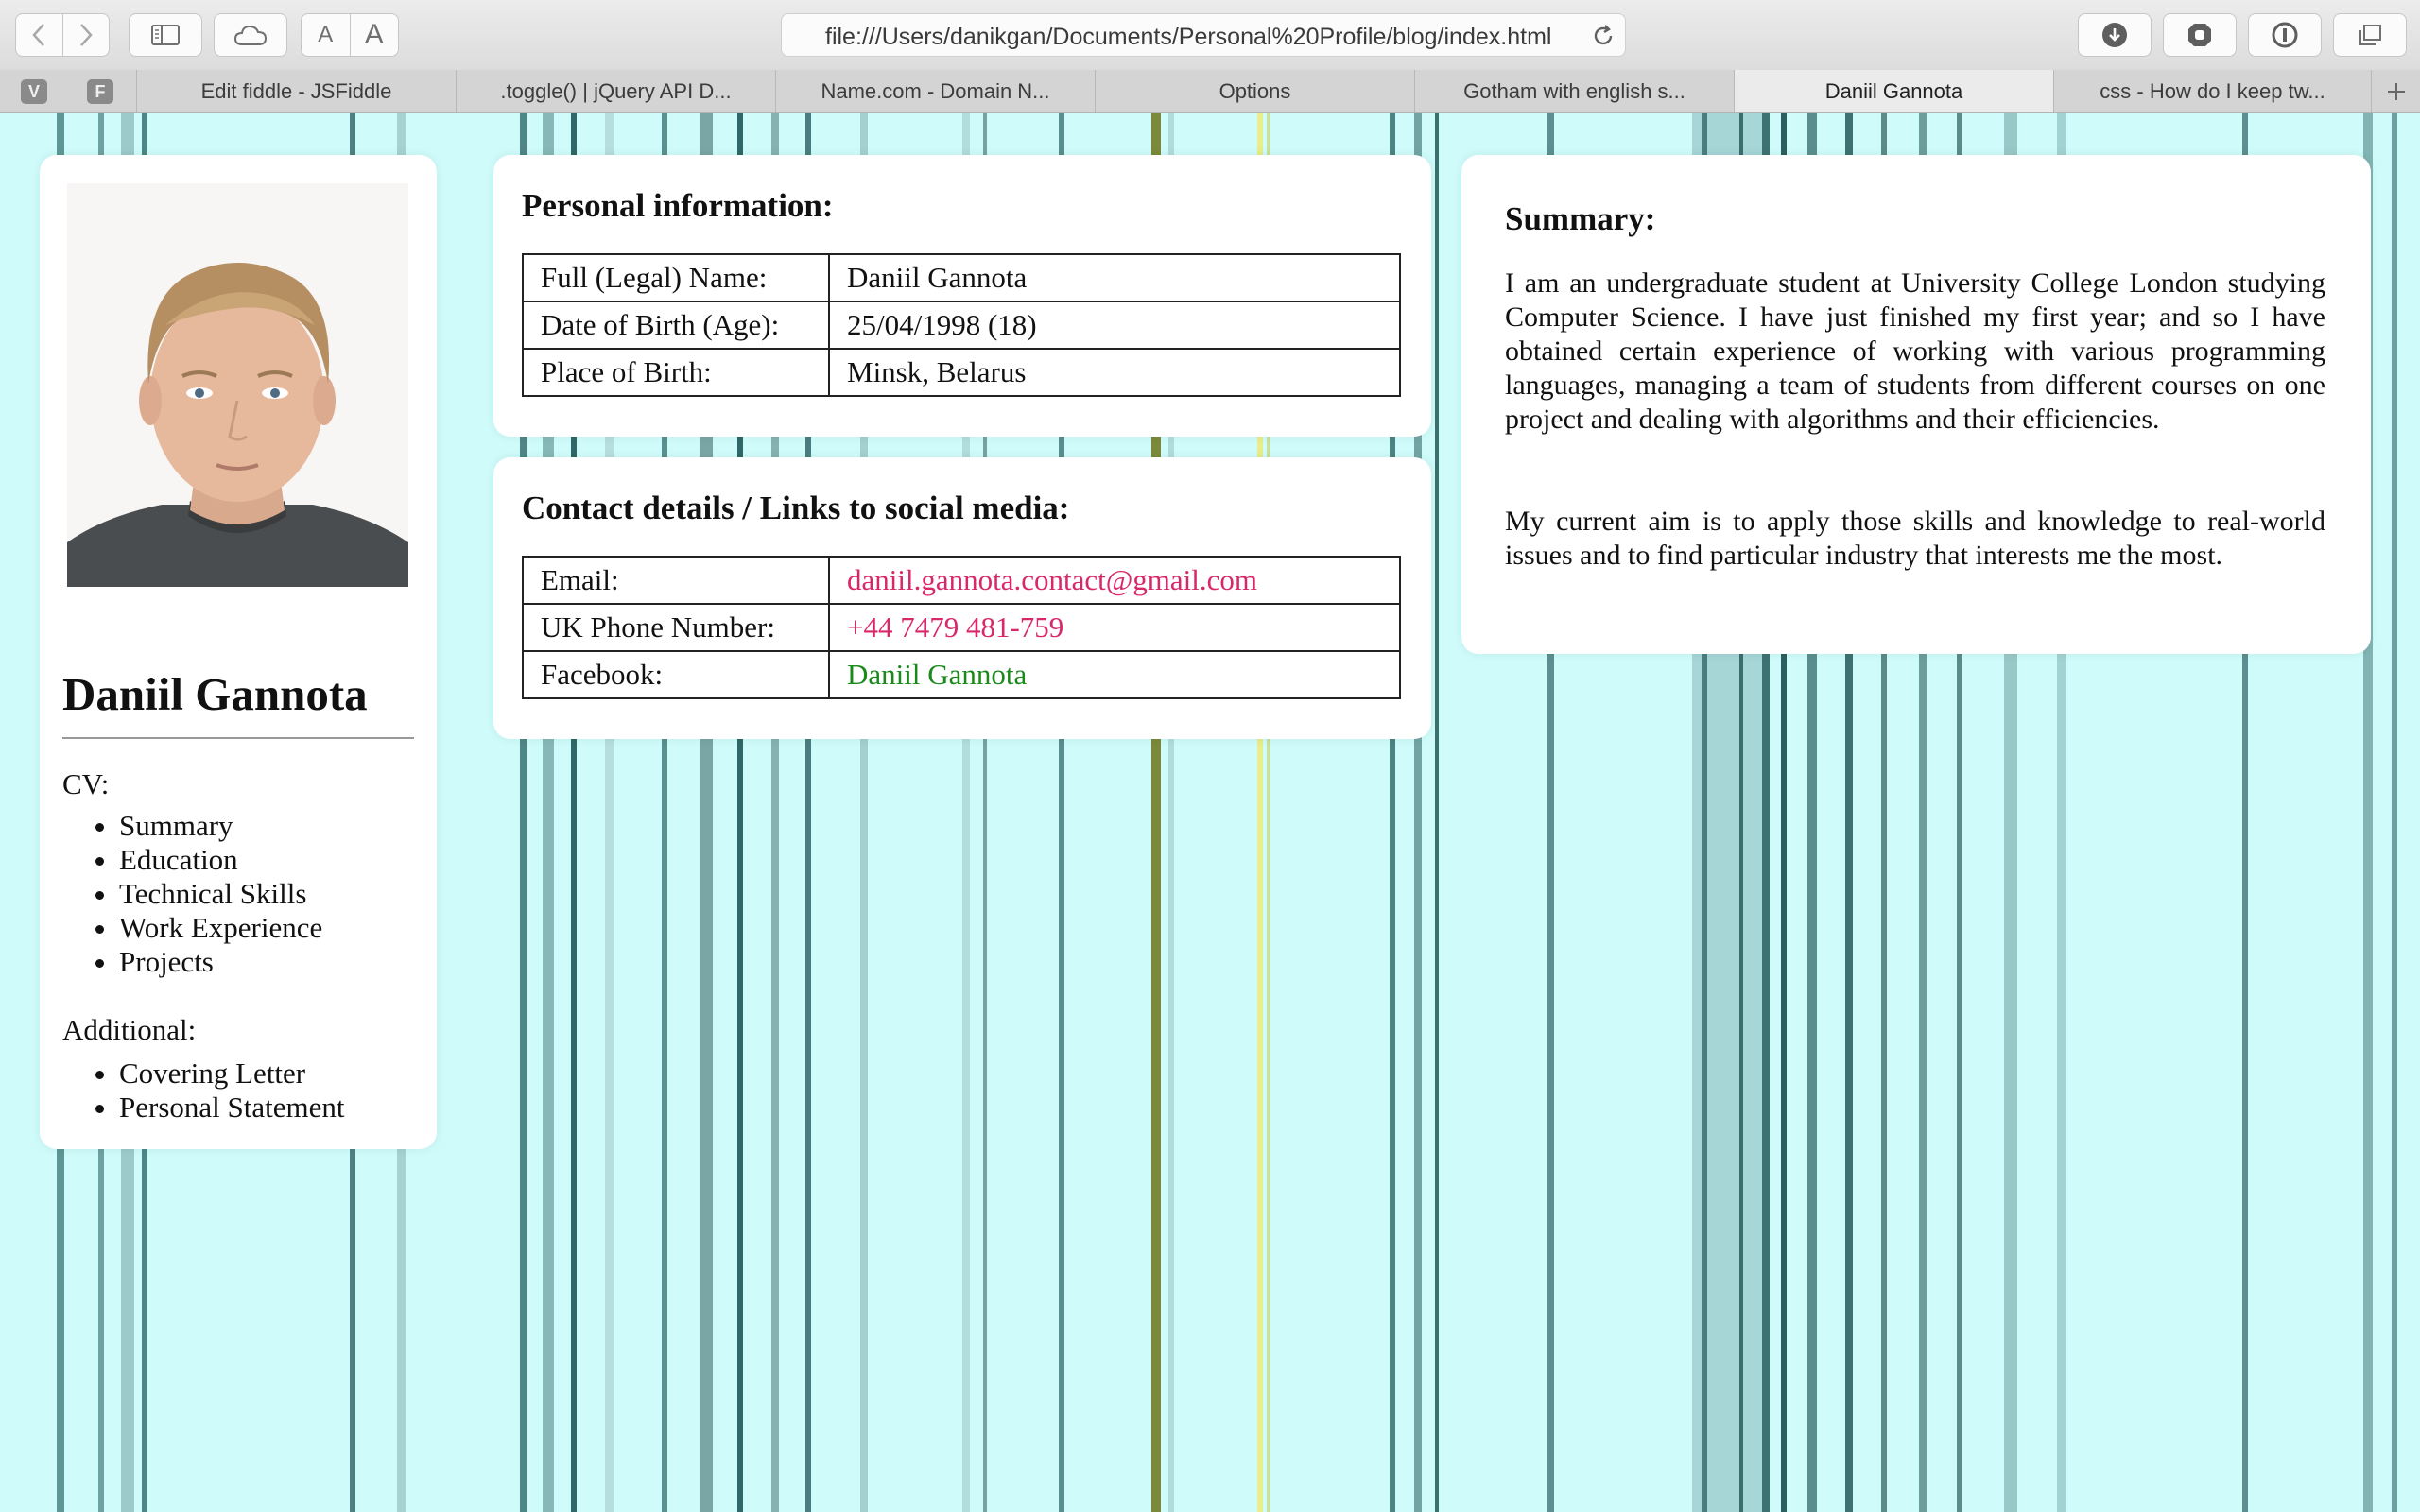 The image size is (2420, 1512). What do you see at coordinates (220, 894) in the screenshot?
I see `cv-link-technical-skills: Technical Skills` at bounding box center [220, 894].